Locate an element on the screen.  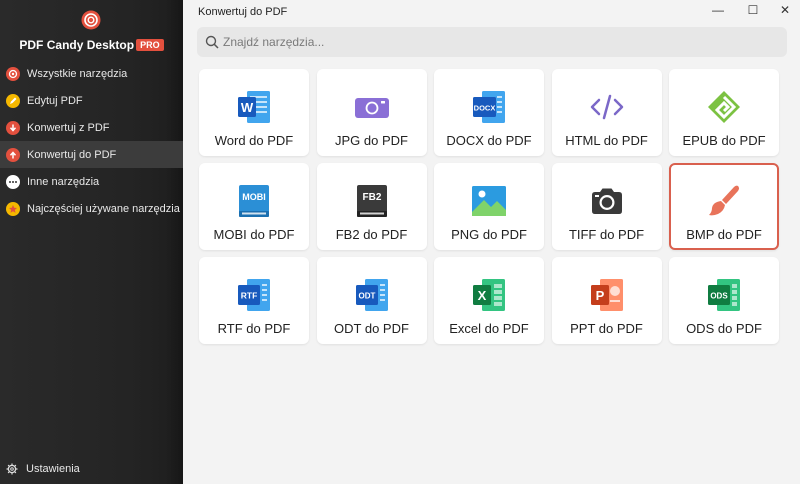
sidebar-item-convert-from-pdf: Konwertuj z PDF is located at coordinates (91, 127).